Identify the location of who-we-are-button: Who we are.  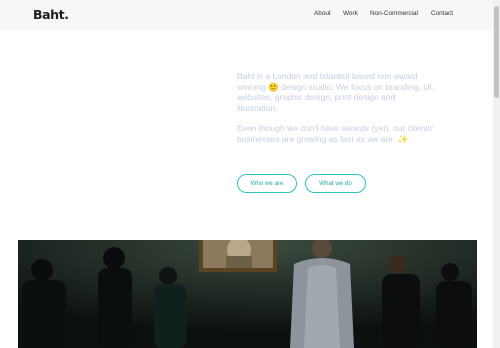
(267, 183).